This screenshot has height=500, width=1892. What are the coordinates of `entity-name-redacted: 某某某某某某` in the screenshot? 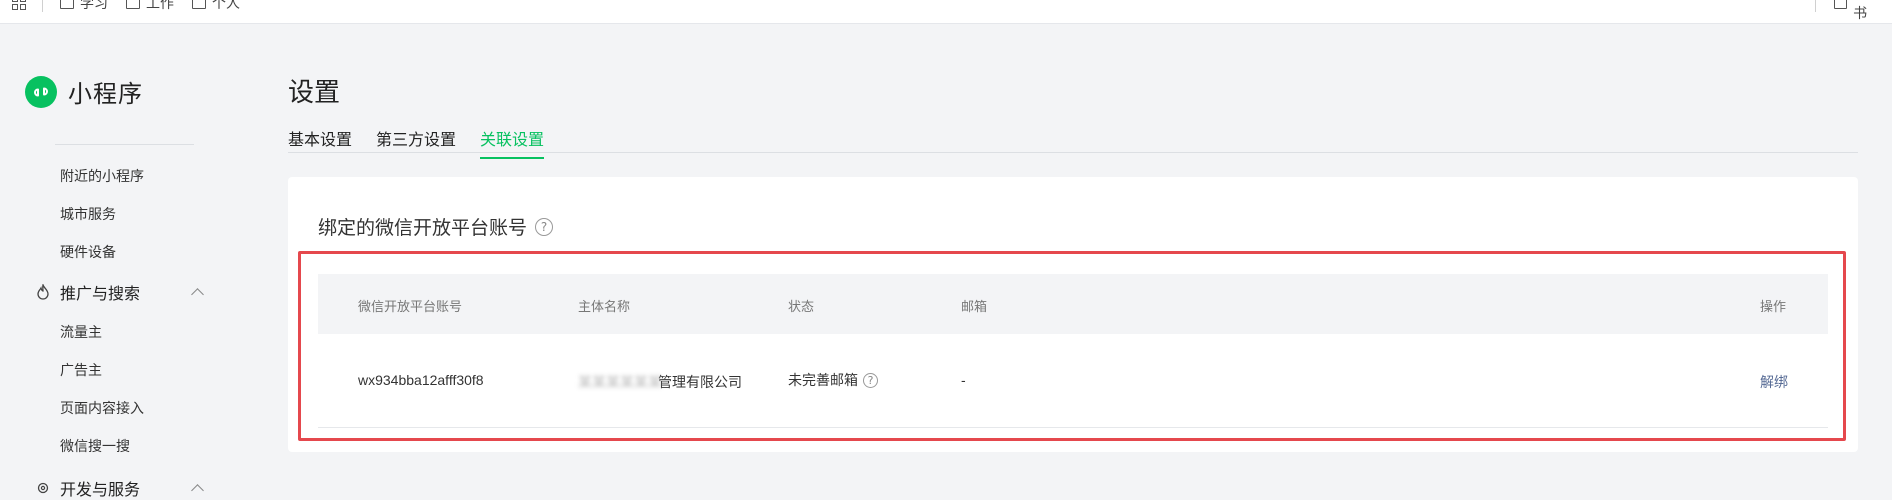 It's located at (620, 382).